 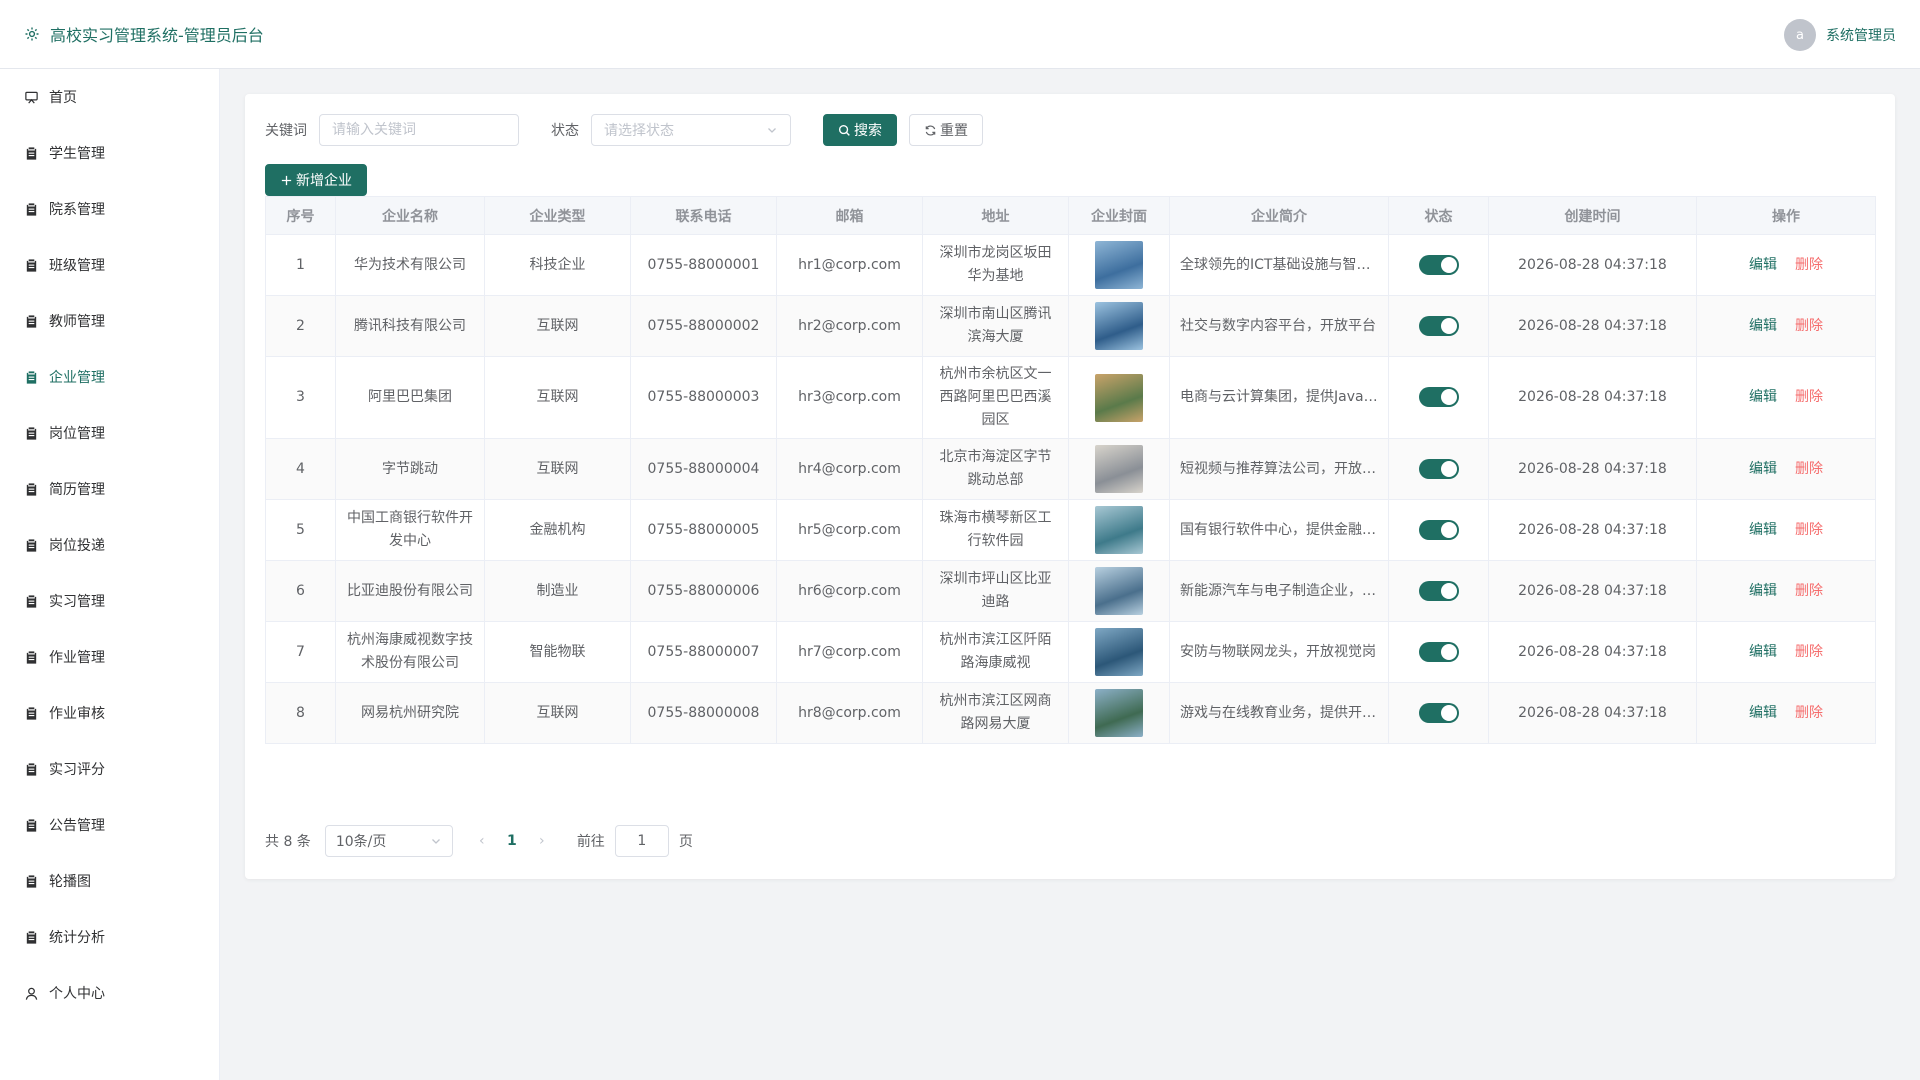 What do you see at coordinates (410, 265) in the screenshot?
I see `company-name: 华为技术有限公司` at bounding box center [410, 265].